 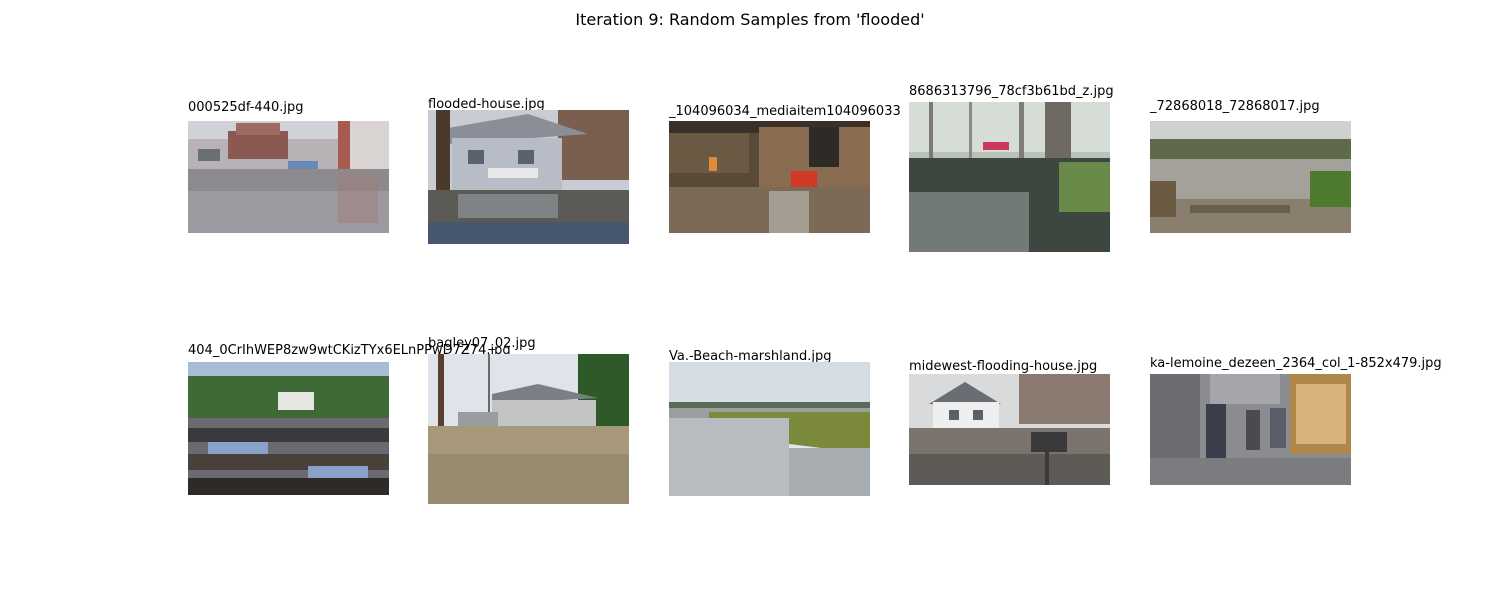 I want to click on flooded-parking-lot-photo, so click(x=288, y=177).